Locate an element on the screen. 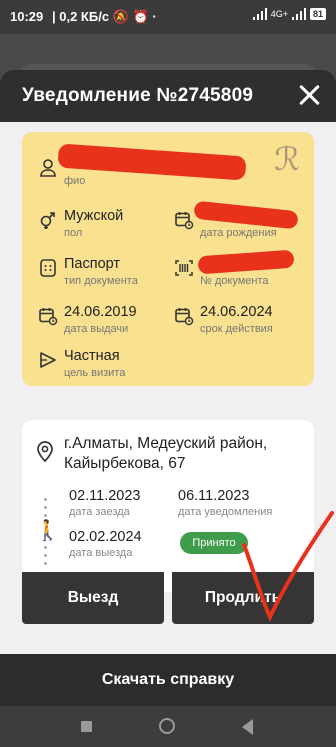 This screenshot has height=747, width=336. purpose-label: цель визита is located at coordinates (95, 373).